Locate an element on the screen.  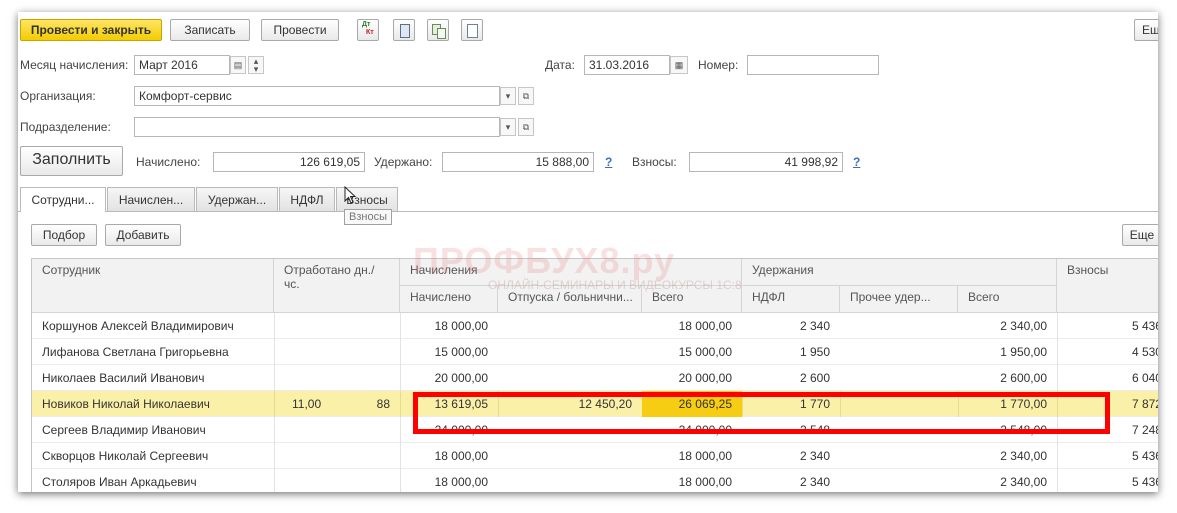
worked-hours-cell: 88 is located at coordinates (383, 404).